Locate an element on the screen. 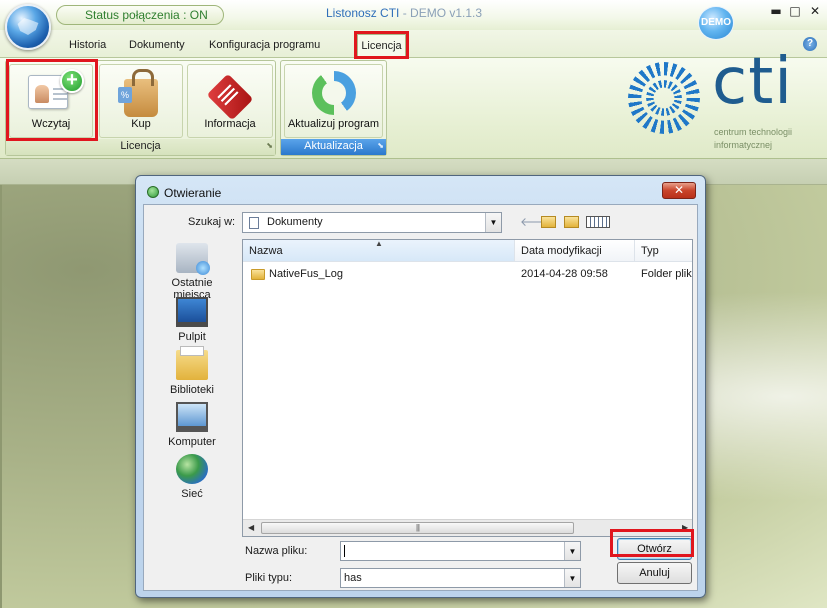 The height and width of the screenshot is (608, 827). group-label-text: Licencja is located at coordinates (140, 146).